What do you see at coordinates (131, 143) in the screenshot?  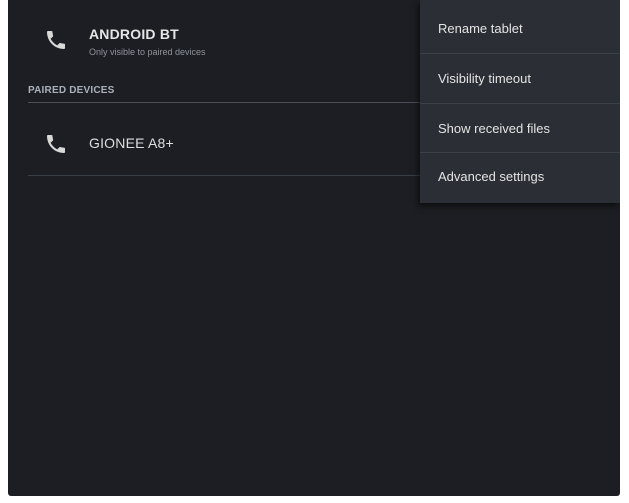 I see `paired-device-name: GIONEE A8+` at bounding box center [131, 143].